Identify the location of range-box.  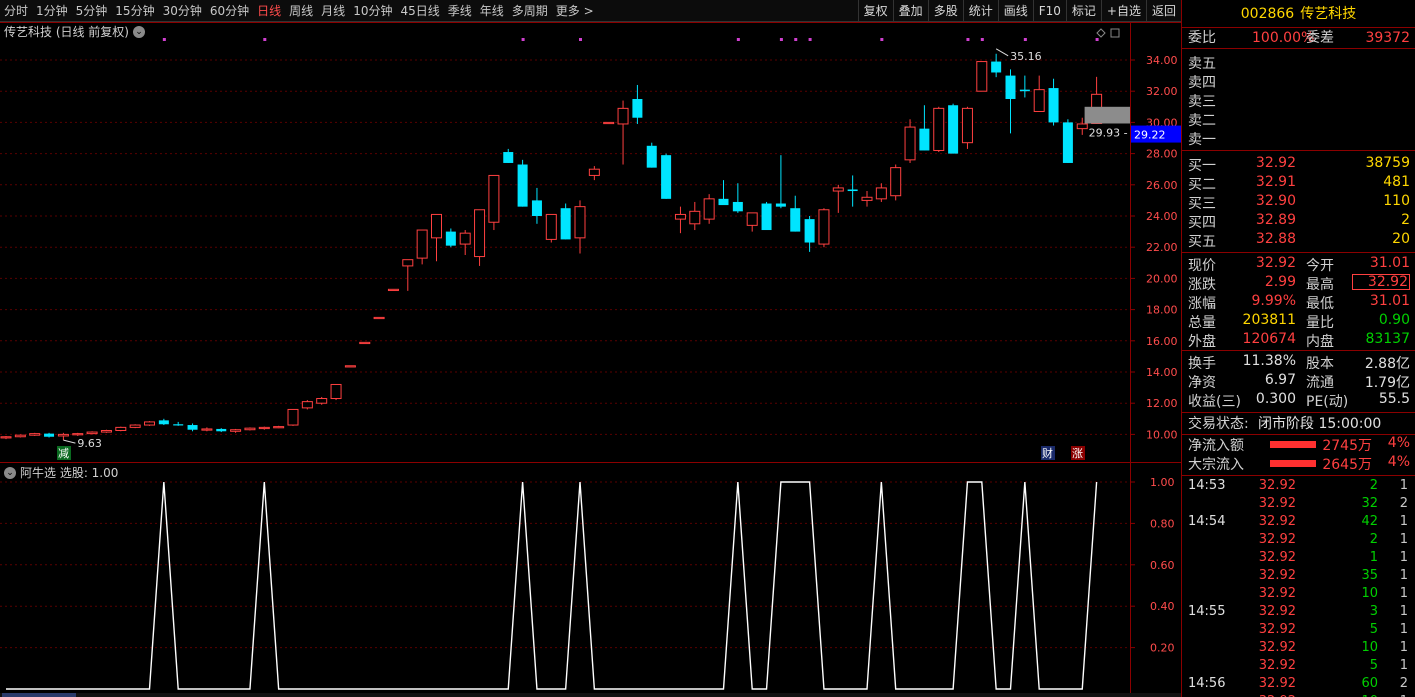
(1107, 115).